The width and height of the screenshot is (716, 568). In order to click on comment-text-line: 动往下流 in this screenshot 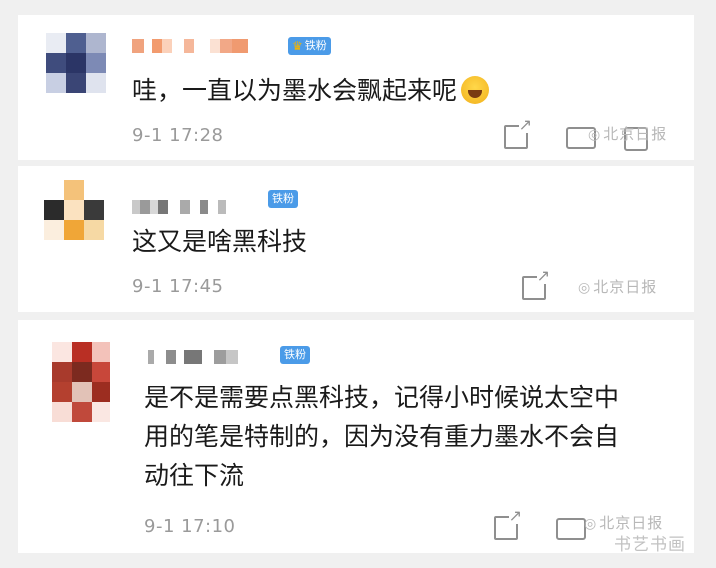, I will do `click(194, 475)`.